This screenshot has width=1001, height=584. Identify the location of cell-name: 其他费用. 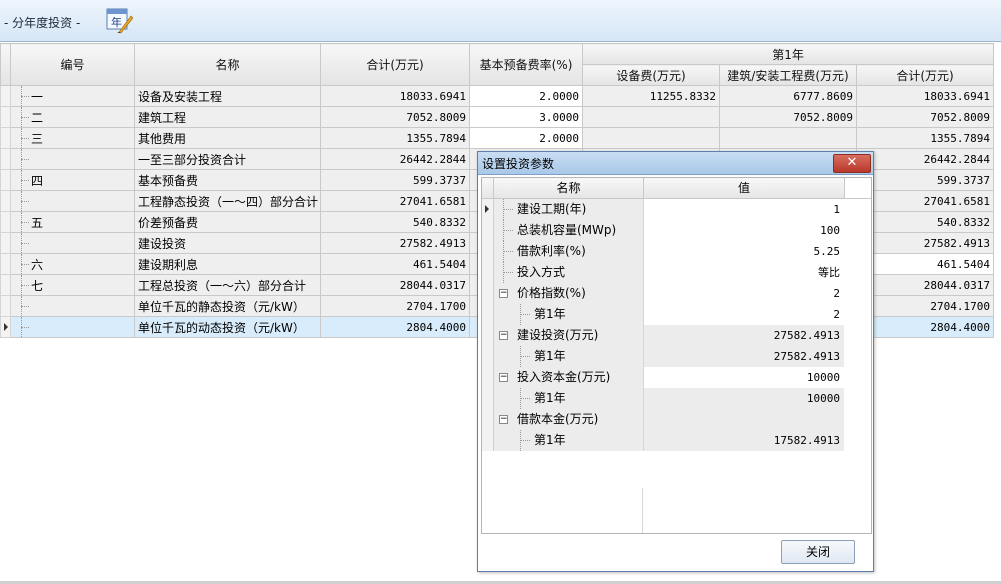
(227, 138).